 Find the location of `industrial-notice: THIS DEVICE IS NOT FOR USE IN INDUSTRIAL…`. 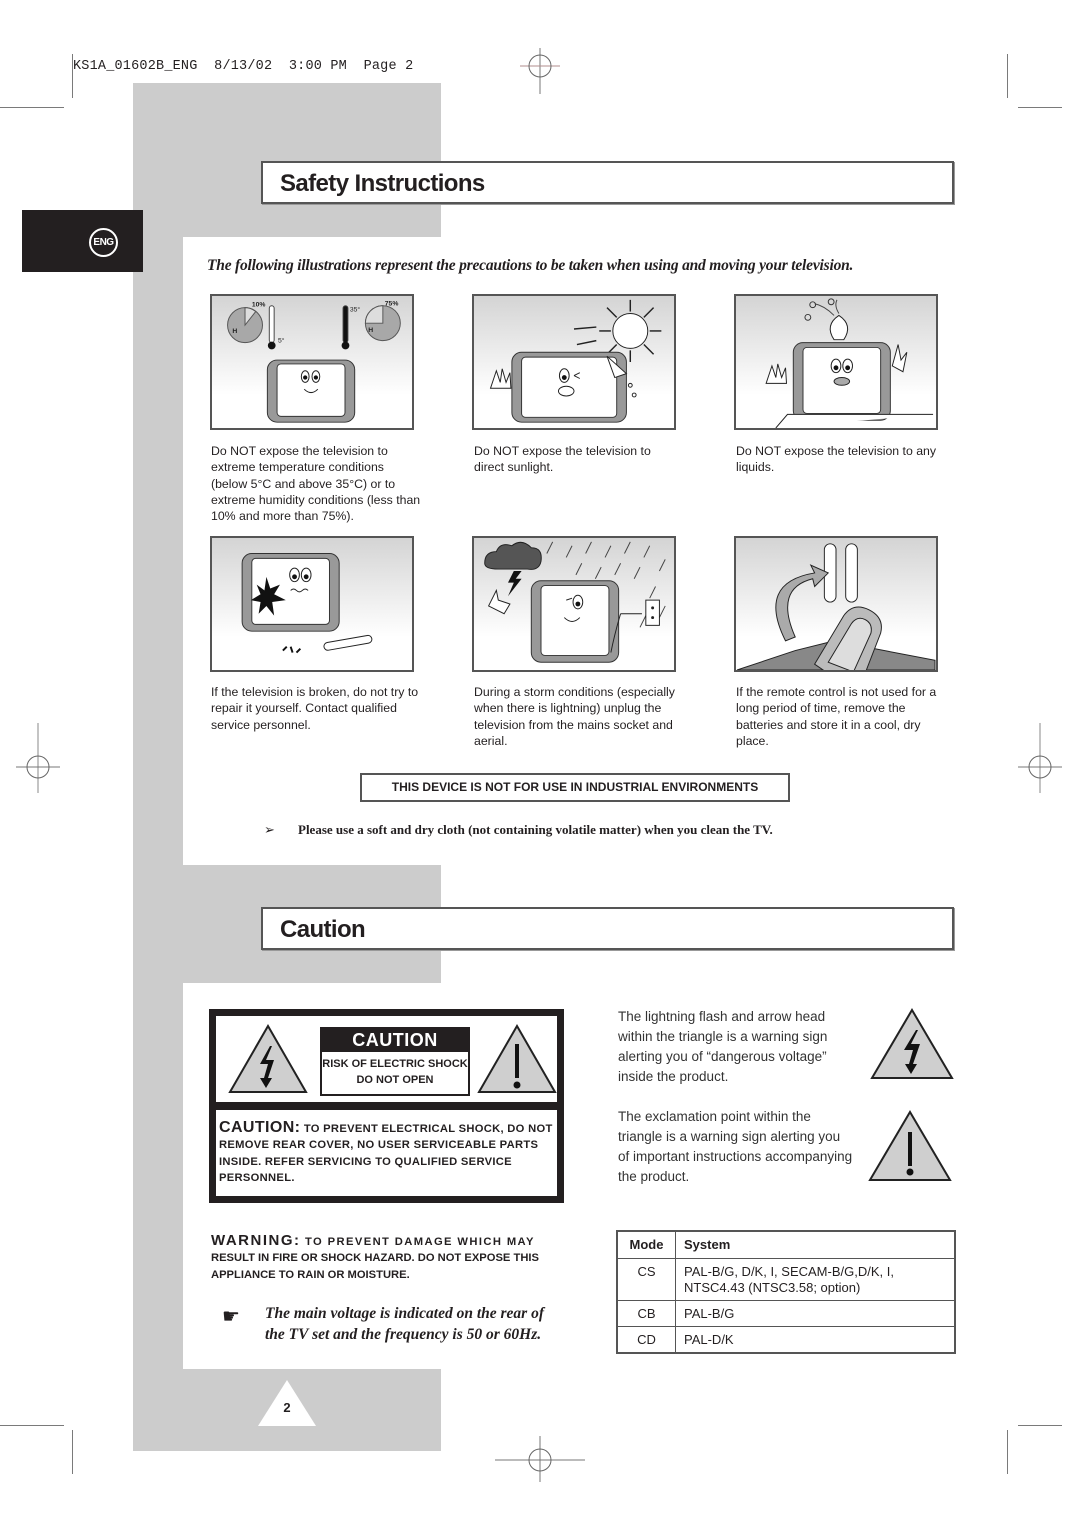

industrial-notice: THIS DEVICE IS NOT FOR USE IN INDUSTRIAL… is located at coordinates (575, 787).